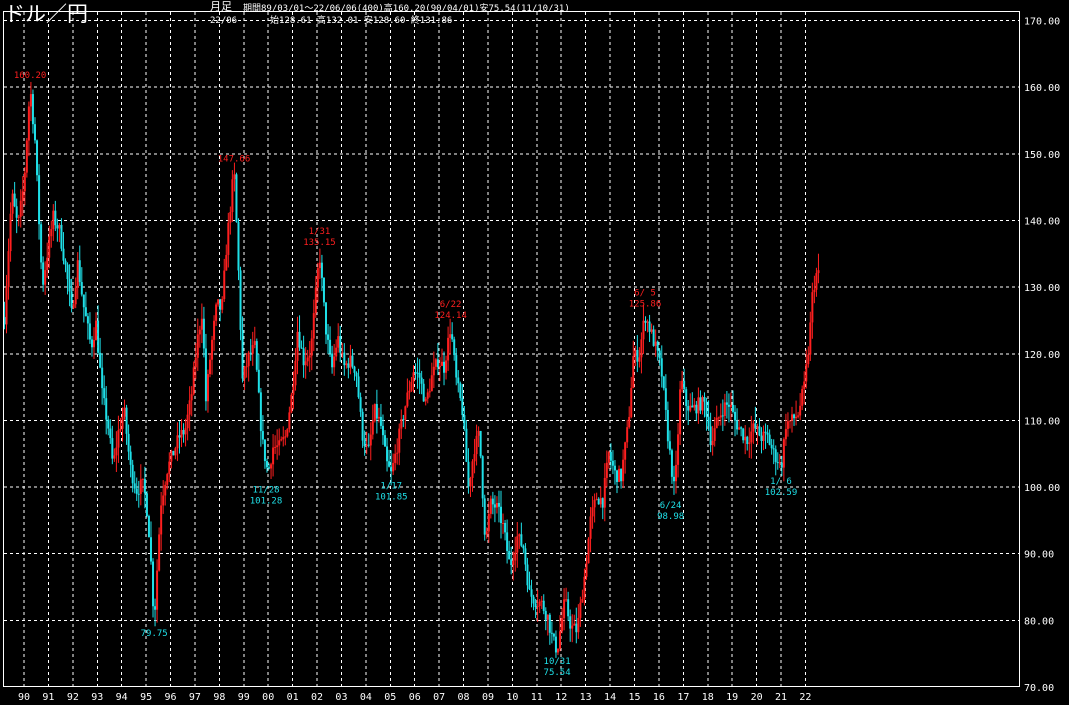 Image resolution: width=1069 pixels, height=705 pixels. Describe the element at coordinates (195, 697) in the screenshot. I see `x-tick-label: 97` at that location.